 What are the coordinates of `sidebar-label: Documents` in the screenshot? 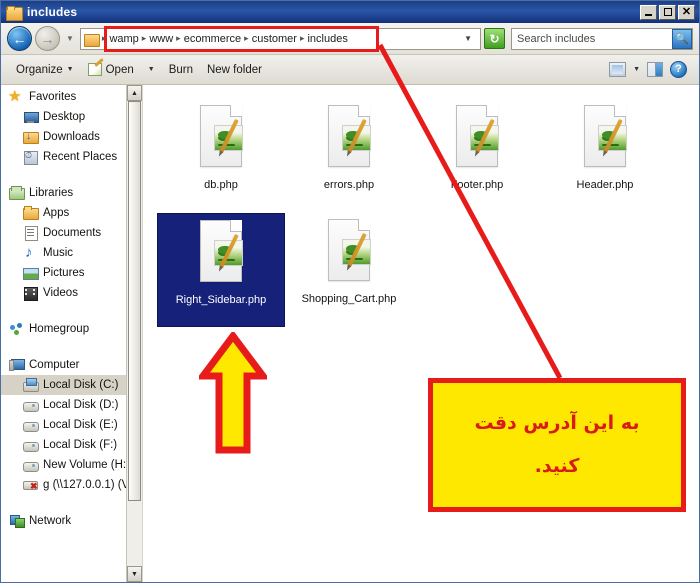 It's located at (72, 233).